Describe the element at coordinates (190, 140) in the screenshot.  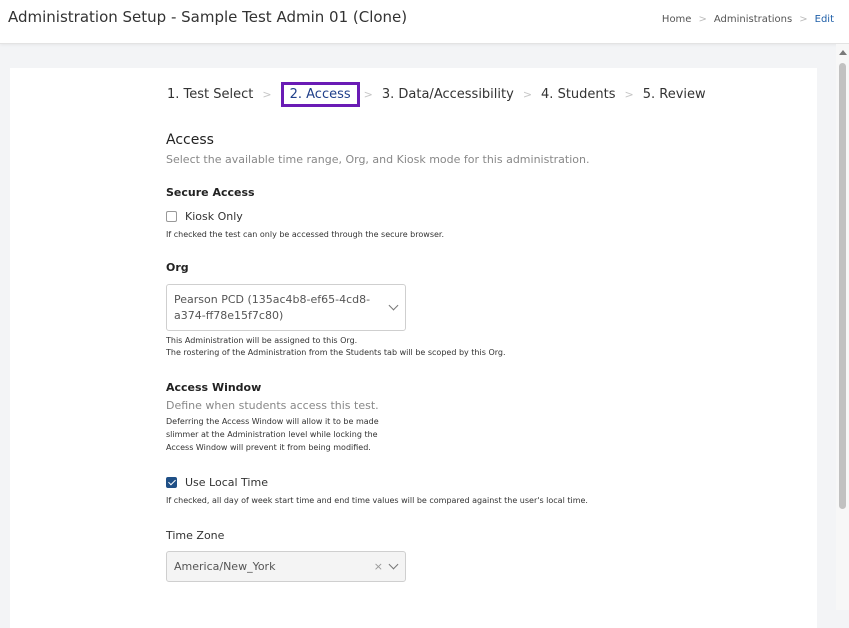
I see `section-title: Access` at that location.